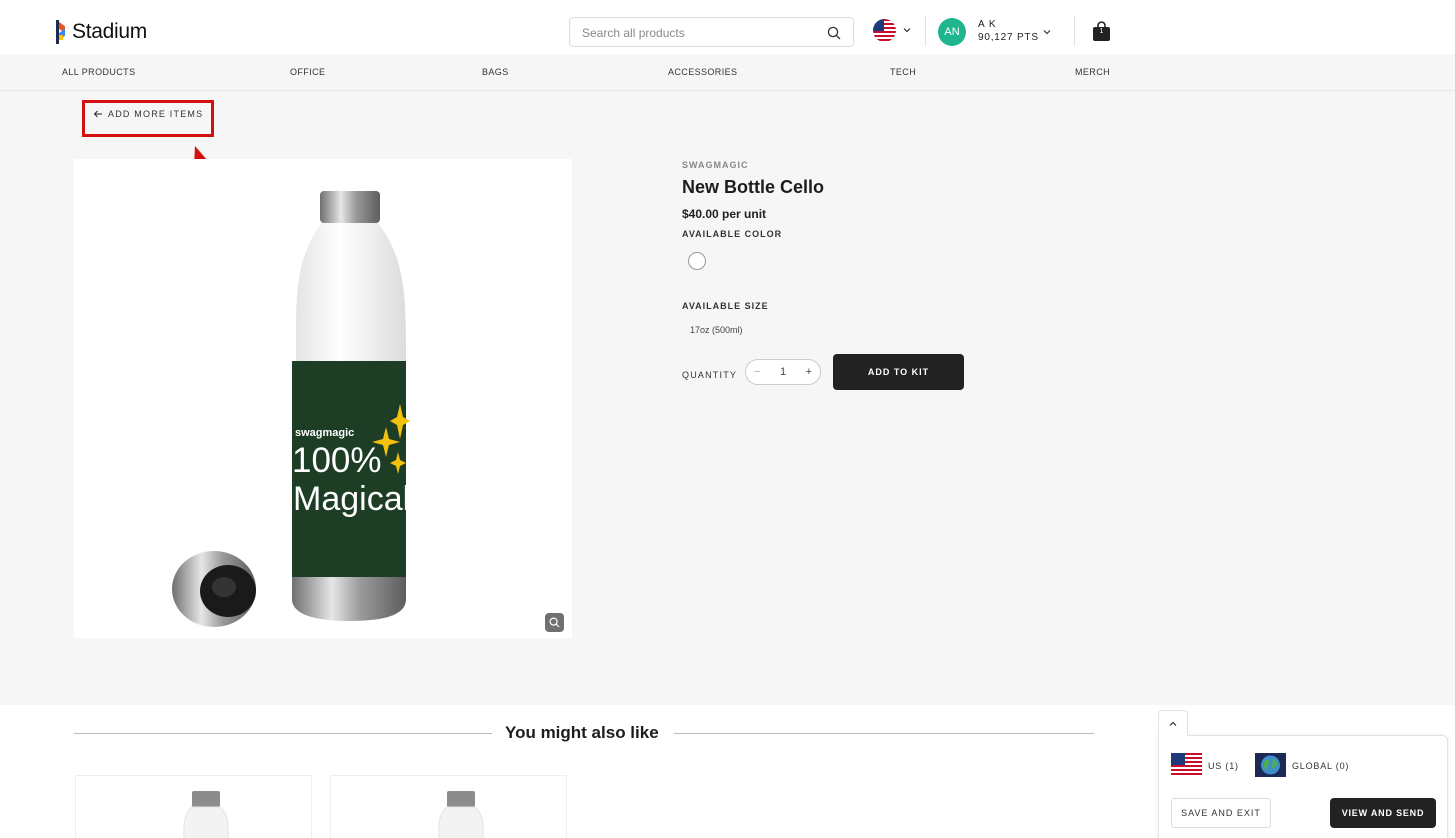 Image resolution: width=1455 pixels, height=838 pixels. What do you see at coordinates (834, 33) in the screenshot?
I see `search-icon` at bounding box center [834, 33].